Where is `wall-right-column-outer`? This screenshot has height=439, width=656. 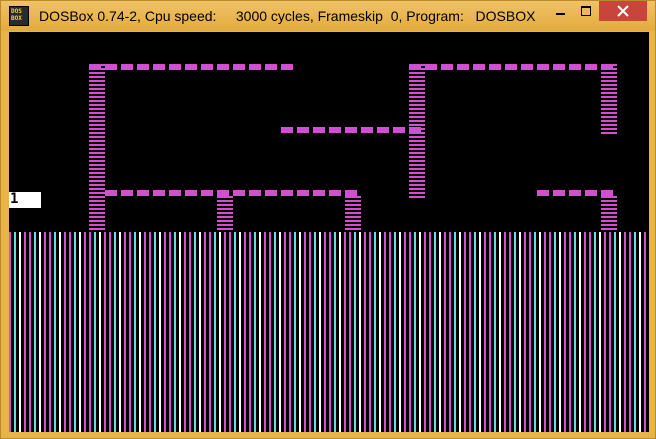
wall-right-column-outer is located at coordinates (609, 99).